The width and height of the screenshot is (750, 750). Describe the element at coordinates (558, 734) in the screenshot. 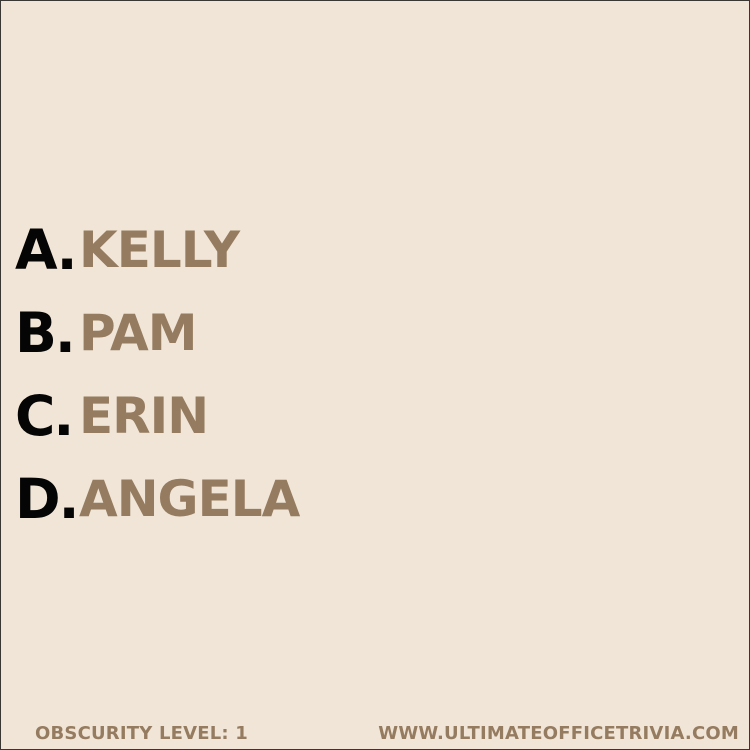

I see `website-link: WWW.ULTIMATEOFFICETRIVIA.COM` at that location.